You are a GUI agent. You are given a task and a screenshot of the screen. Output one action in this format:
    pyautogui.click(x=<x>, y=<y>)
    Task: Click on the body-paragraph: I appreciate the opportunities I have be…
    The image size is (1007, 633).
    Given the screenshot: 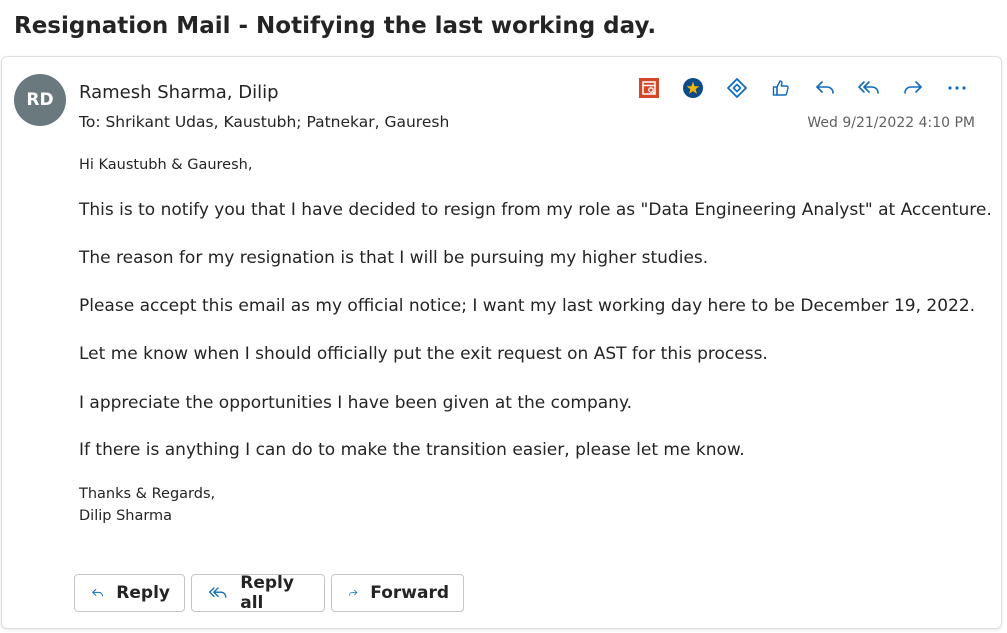 What is the action you would take?
    pyautogui.click(x=355, y=403)
    